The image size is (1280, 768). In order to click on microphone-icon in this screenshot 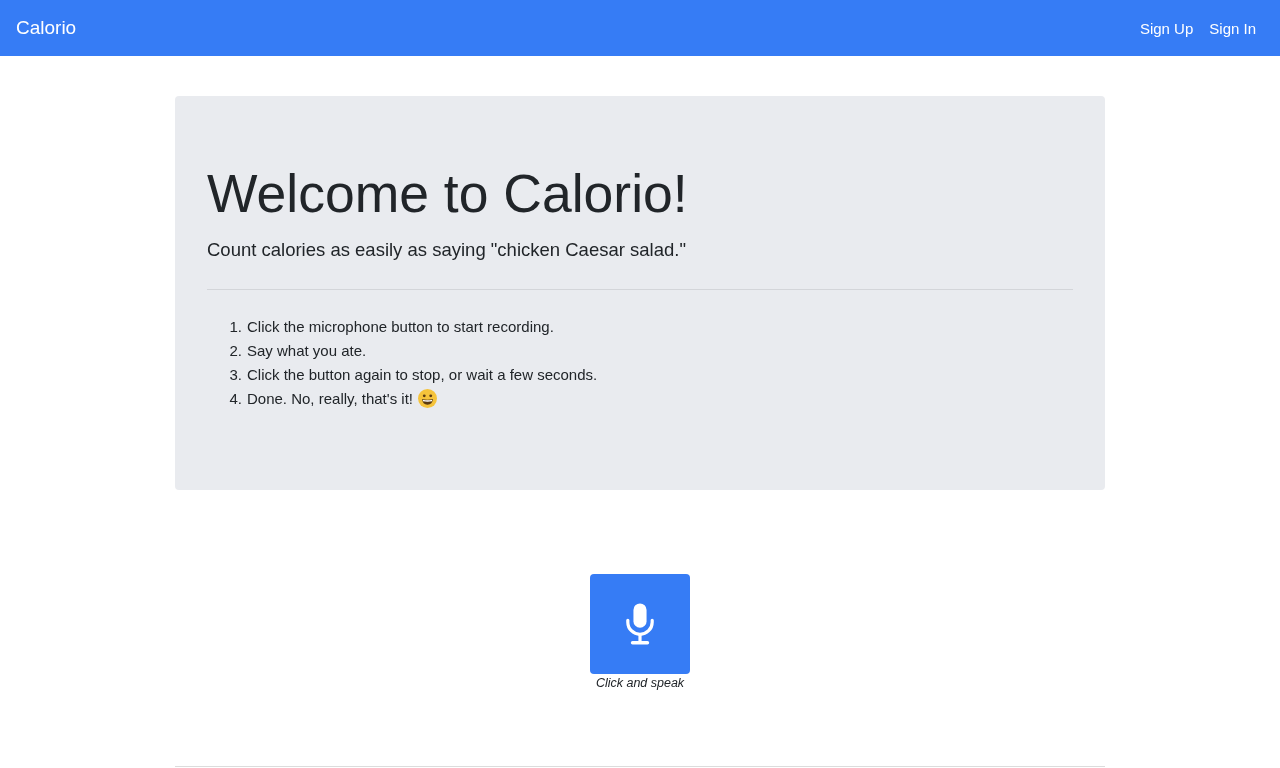, I will do `click(640, 624)`.